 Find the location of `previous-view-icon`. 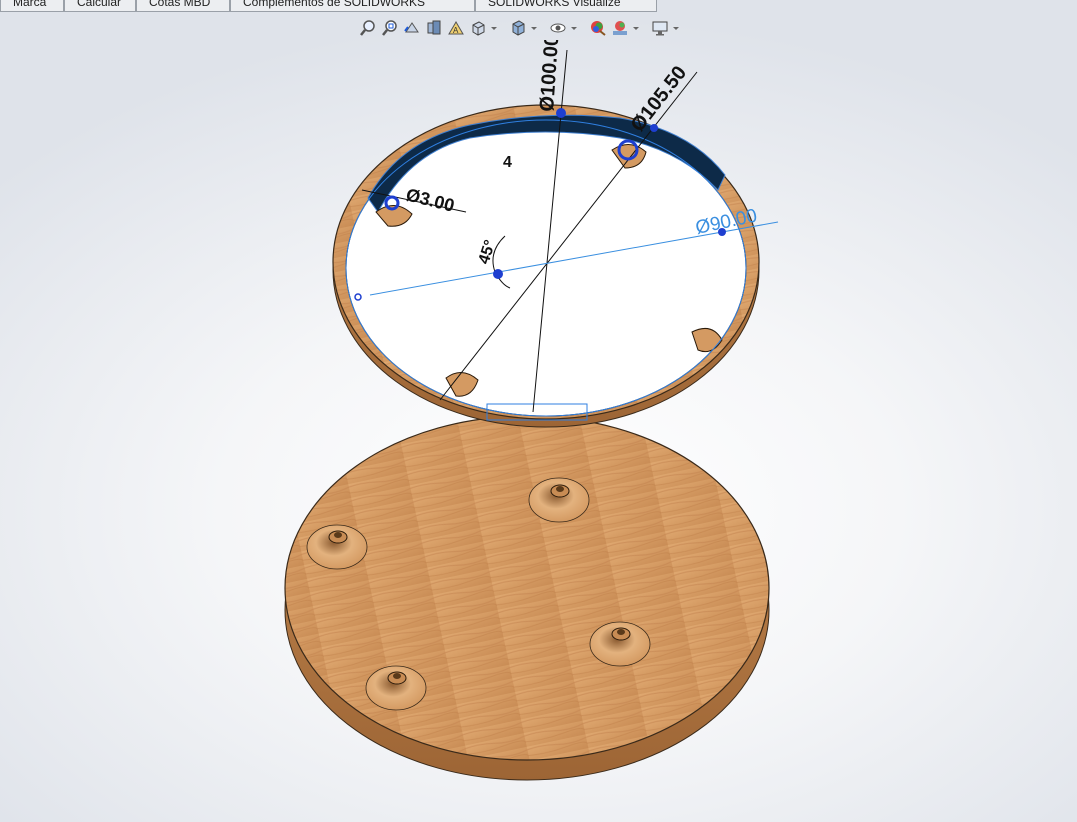

previous-view-icon is located at coordinates (412, 28).